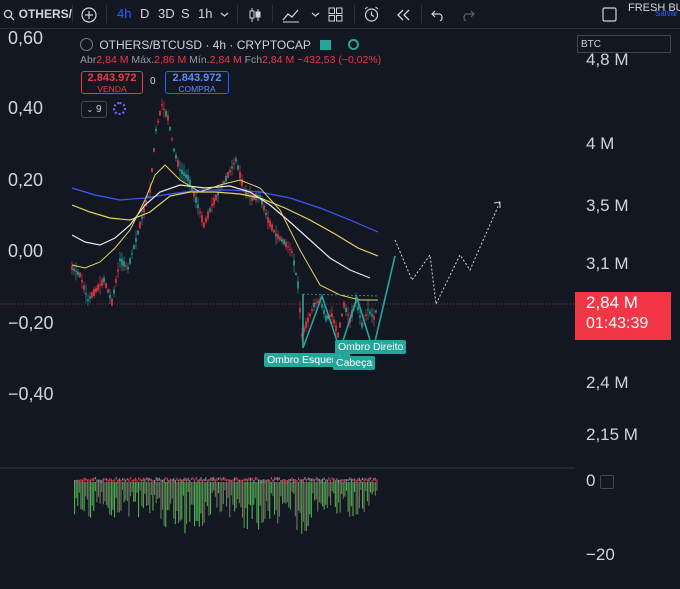 This screenshot has width=680, height=589. What do you see at coordinates (124, 14) in the screenshot?
I see `interval-4h: 4h` at bounding box center [124, 14].